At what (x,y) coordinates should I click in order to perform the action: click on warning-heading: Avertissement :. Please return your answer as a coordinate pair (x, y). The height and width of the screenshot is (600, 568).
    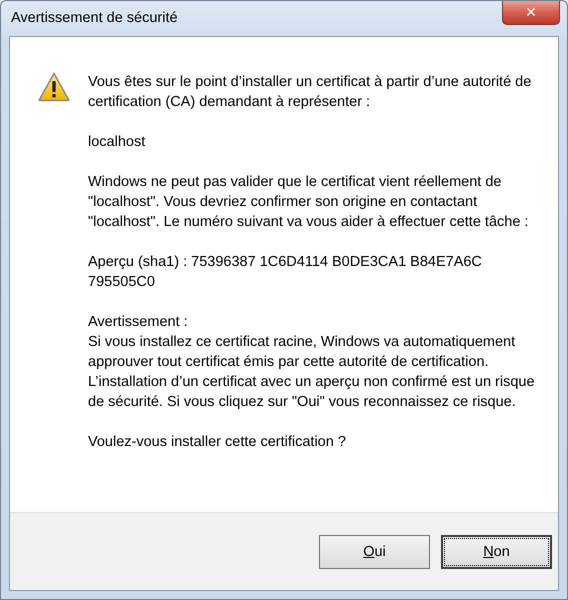
    Looking at the image, I should click on (138, 322).